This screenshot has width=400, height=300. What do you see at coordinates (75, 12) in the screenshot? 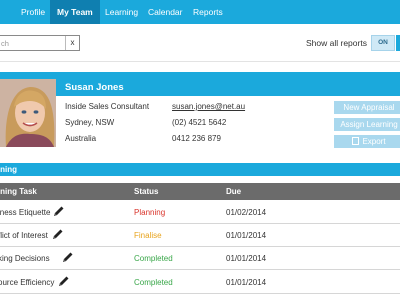
I see `nav-my-team: My Team` at bounding box center [75, 12].